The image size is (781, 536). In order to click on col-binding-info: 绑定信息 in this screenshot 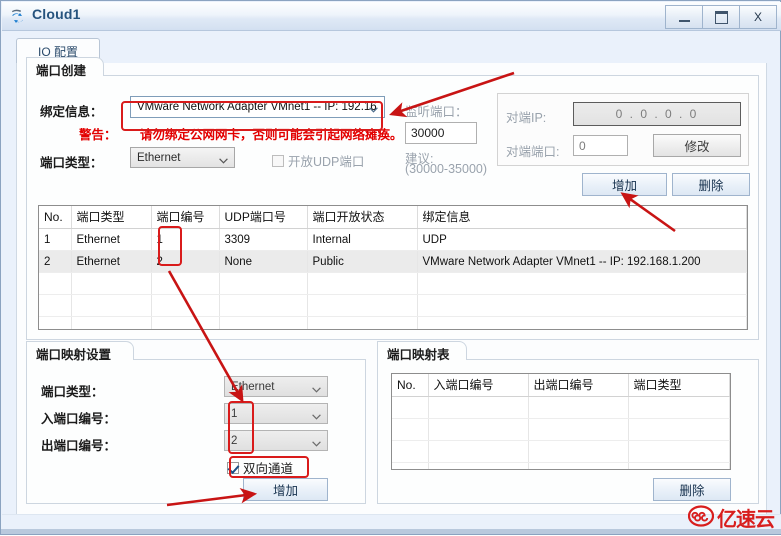, I will do `click(582, 217)`.